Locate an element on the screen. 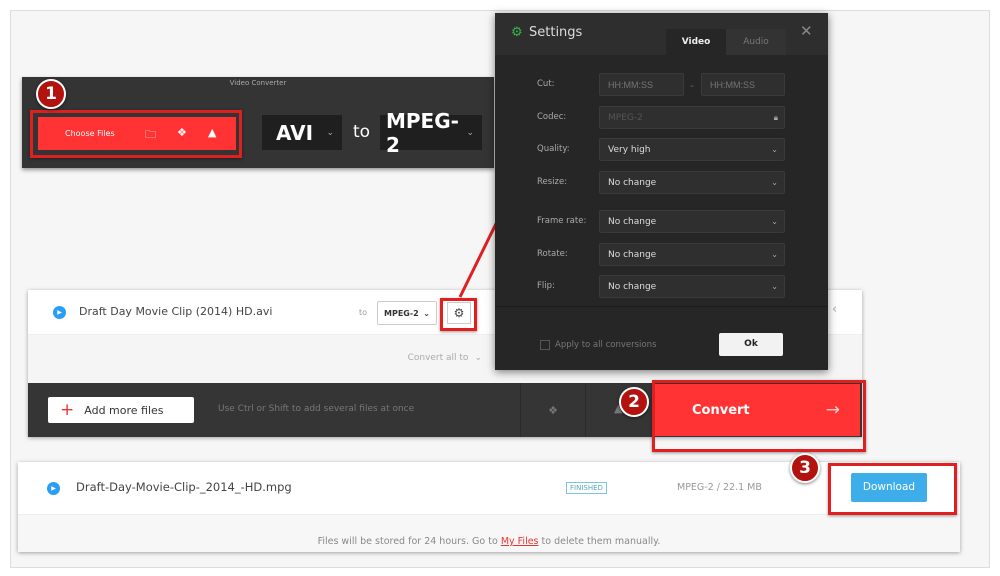  quality-select: Very high ⌄ is located at coordinates (692, 149).